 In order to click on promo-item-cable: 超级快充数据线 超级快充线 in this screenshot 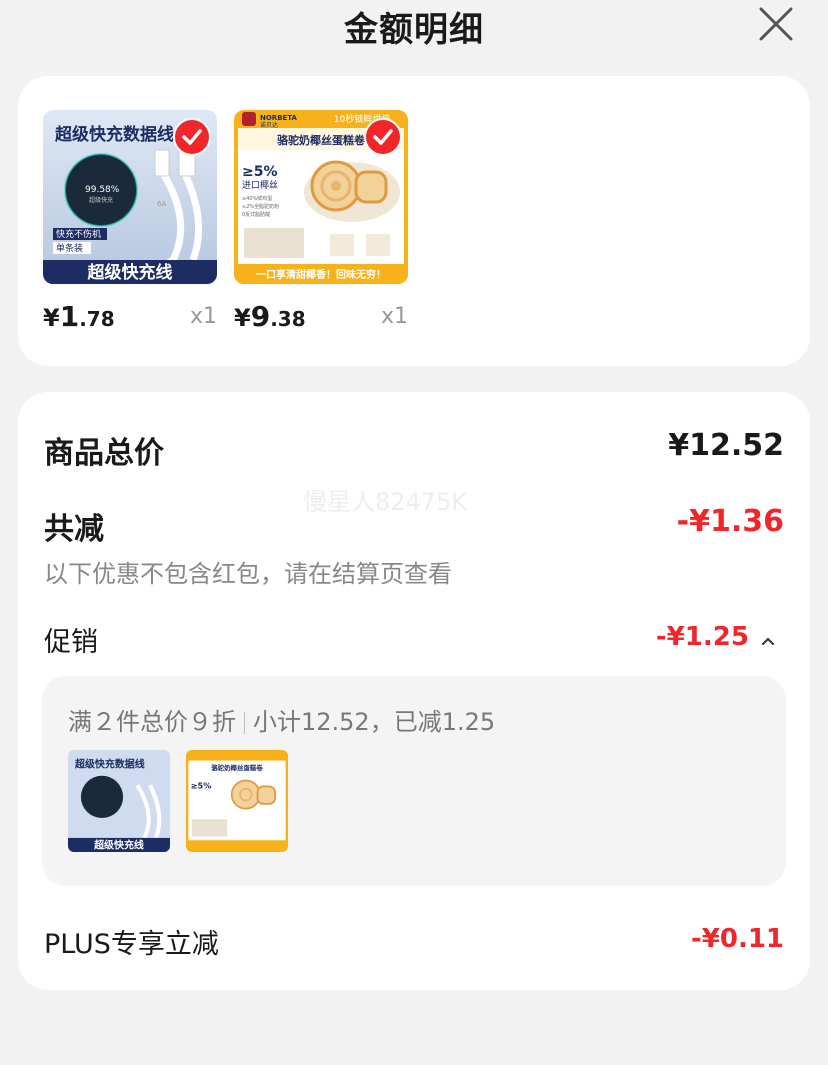, I will do `click(119, 801)`.